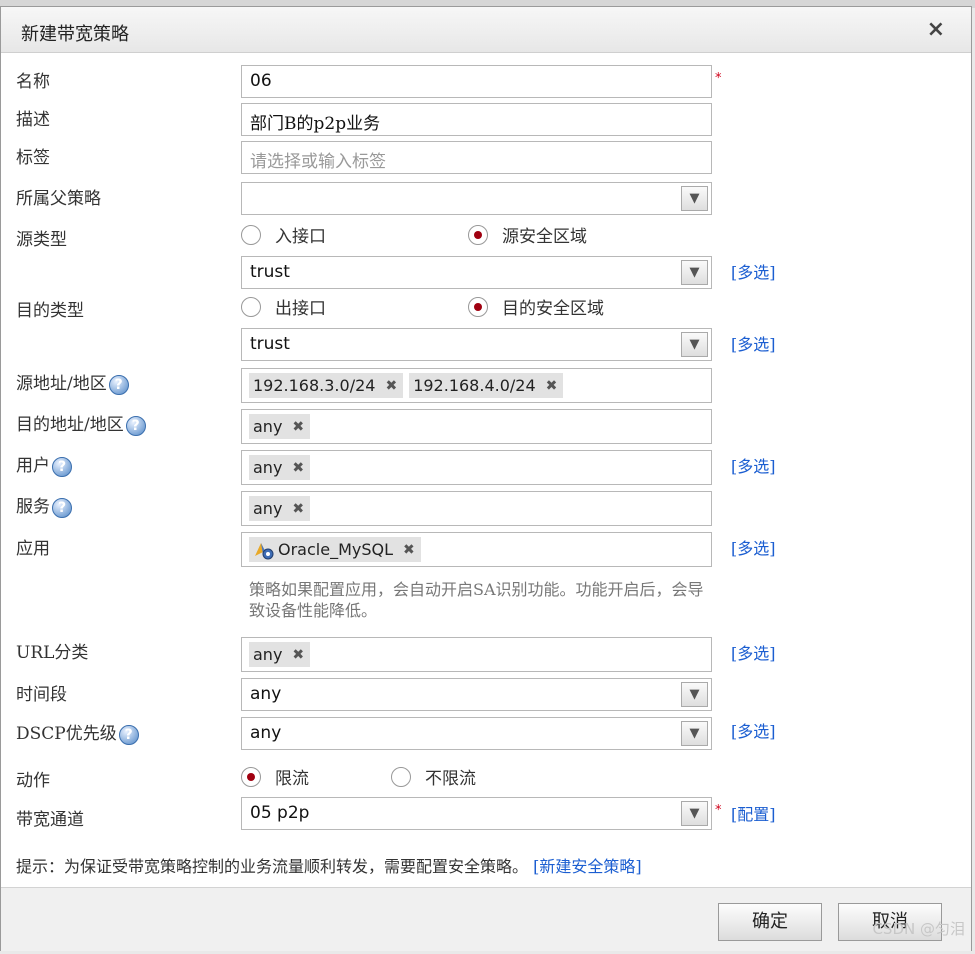 The image size is (975, 954). I want to click on dialog-title: 新建带宽策略, so click(75, 34).